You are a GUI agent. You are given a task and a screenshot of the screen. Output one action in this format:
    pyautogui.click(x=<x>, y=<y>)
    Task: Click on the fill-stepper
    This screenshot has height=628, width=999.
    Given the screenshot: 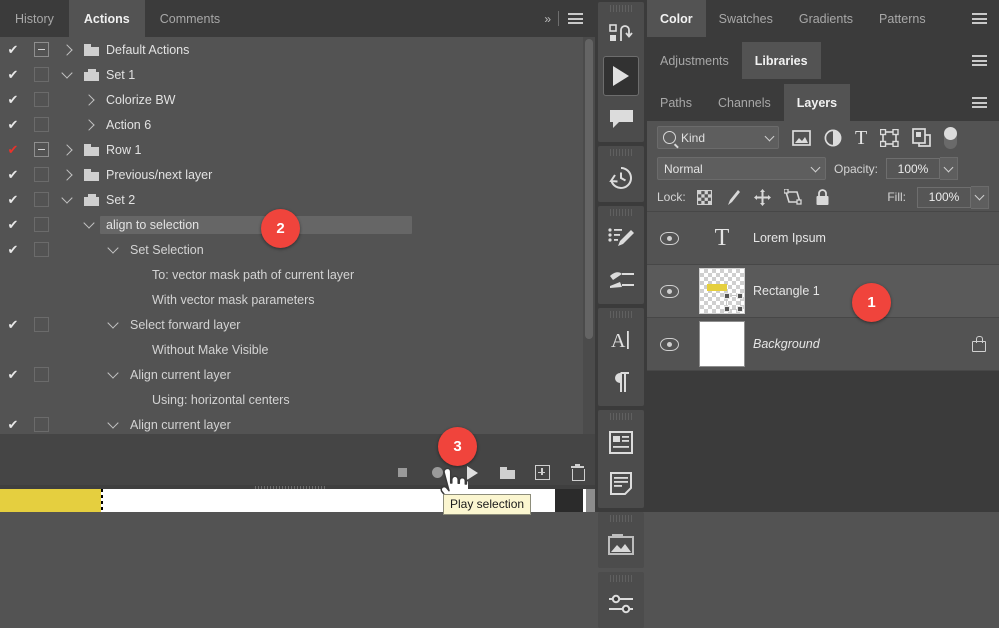 What is the action you would take?
    pyautogui.click(x=980, y=197)
    